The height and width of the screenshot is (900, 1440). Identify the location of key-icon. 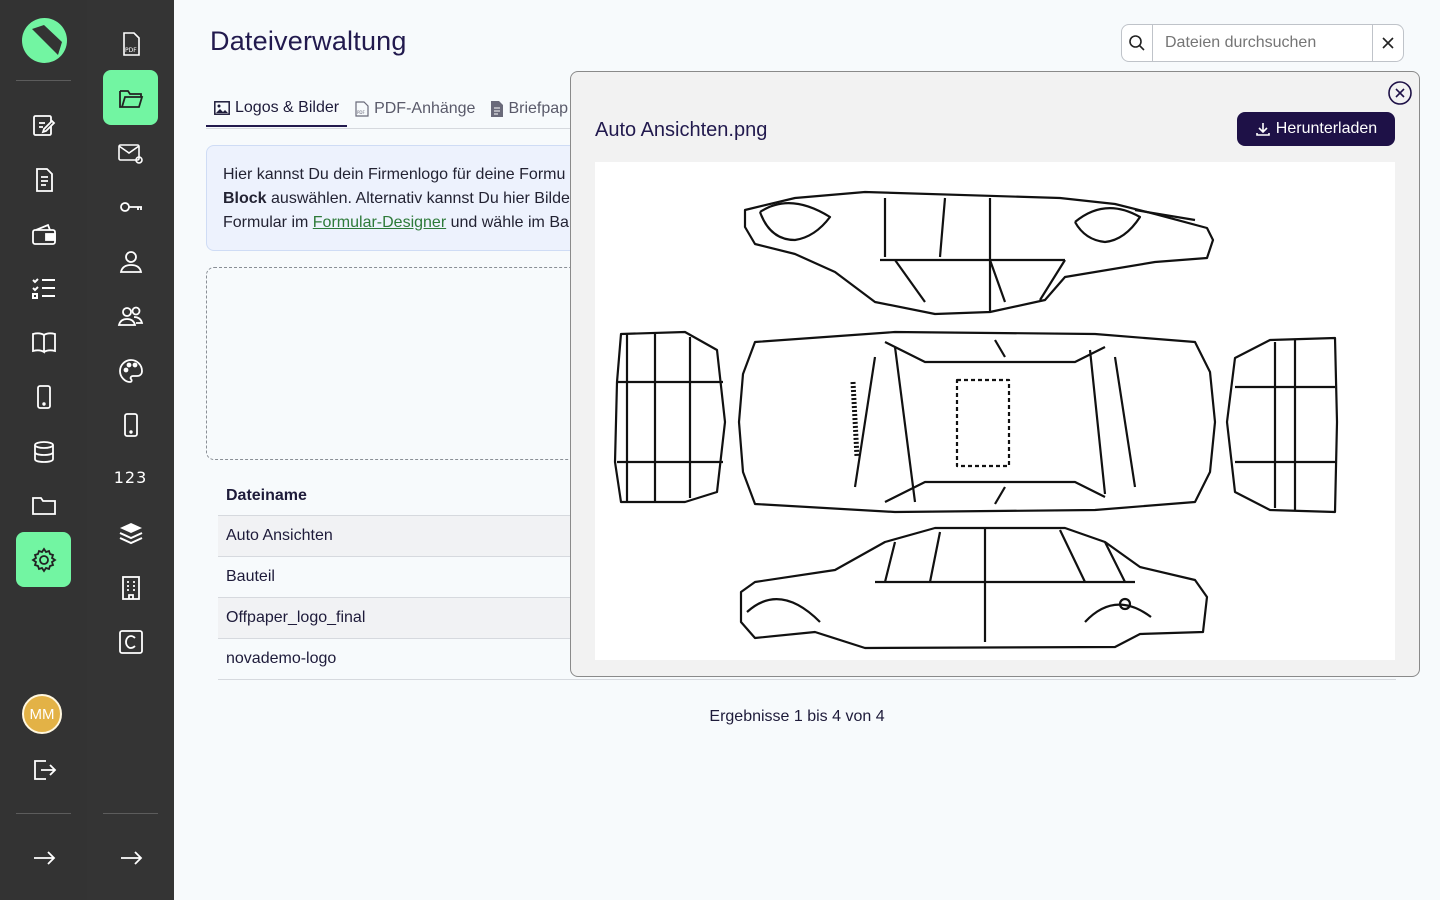
(130, 206).